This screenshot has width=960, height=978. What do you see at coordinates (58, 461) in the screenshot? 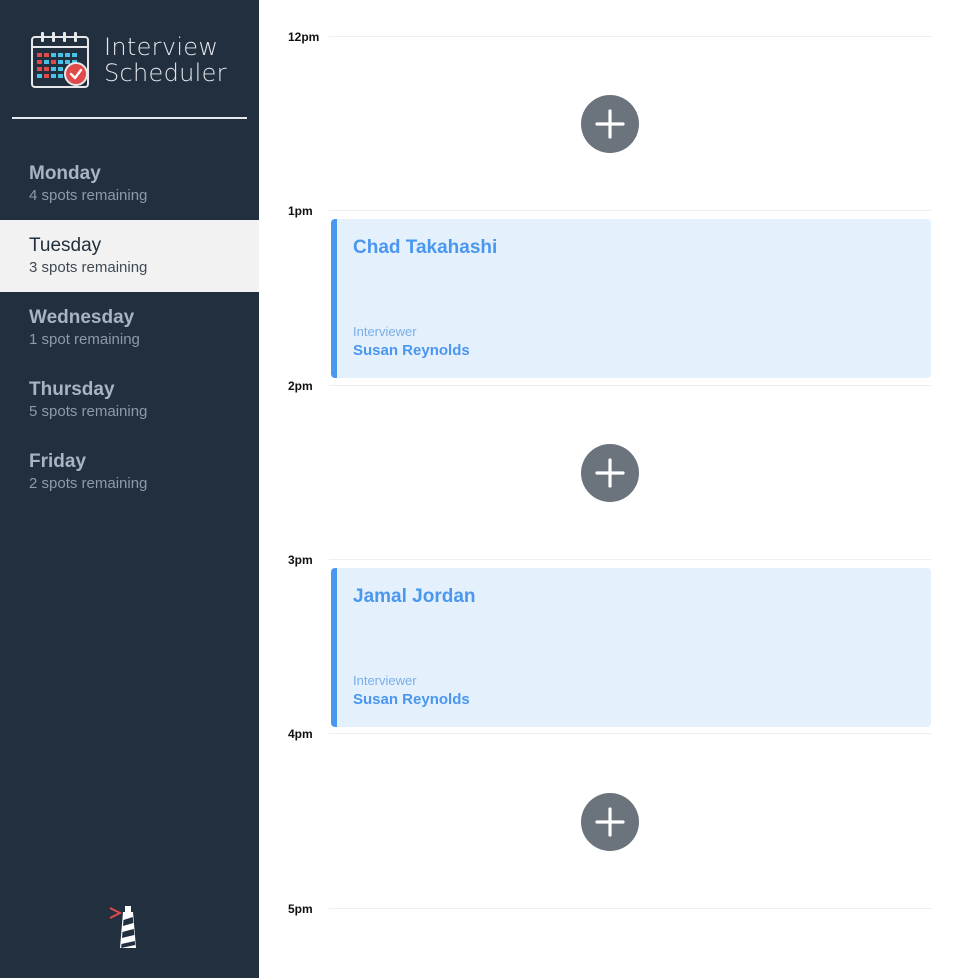
I see `day-name: Friday` at bounding box center [58, 461].